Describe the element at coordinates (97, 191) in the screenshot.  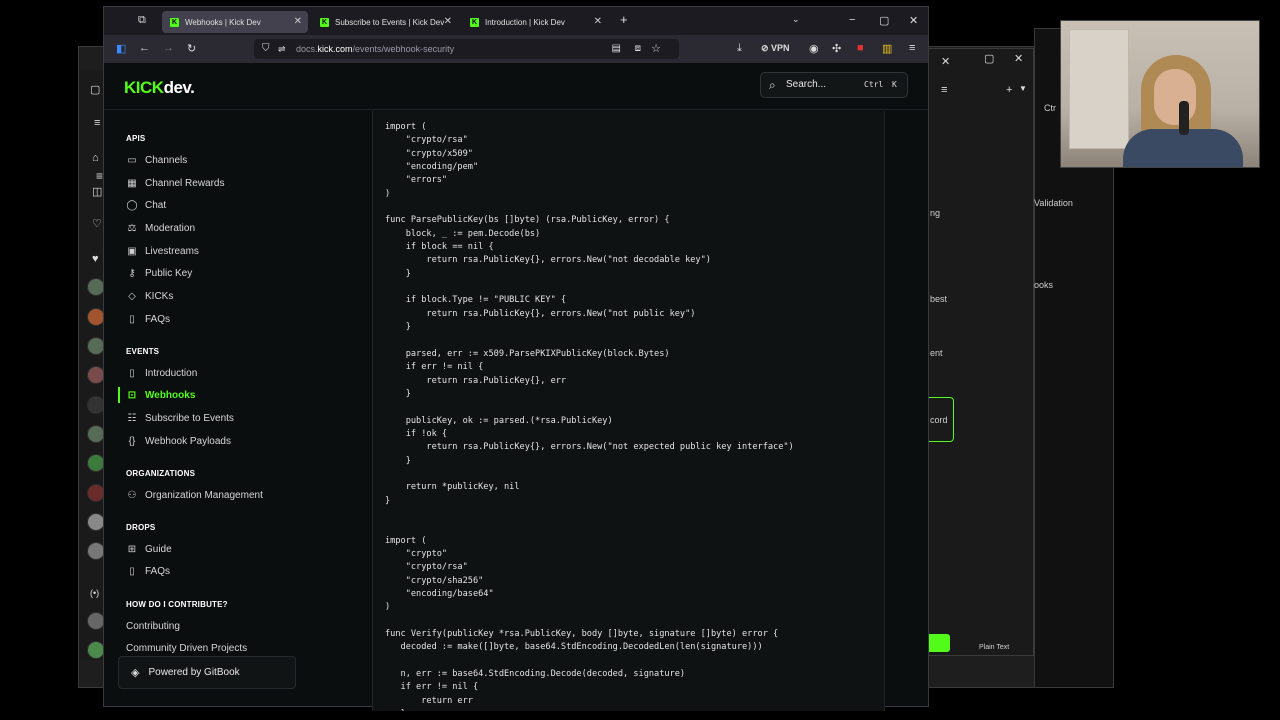
I see `browse-icon: ◫` at that location.